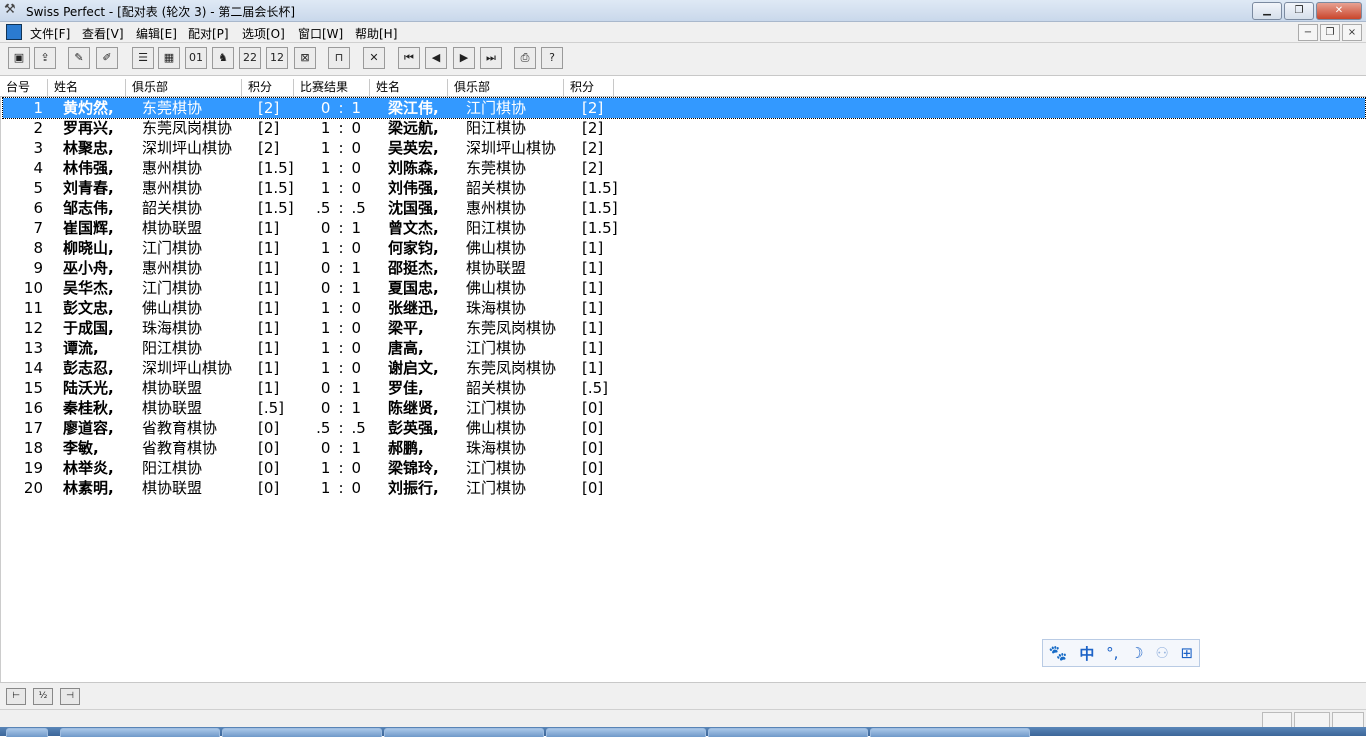  Describe the element at coordinates (1352, 32) in the screenshot. I see `mdi-close-button: ×` at that location.